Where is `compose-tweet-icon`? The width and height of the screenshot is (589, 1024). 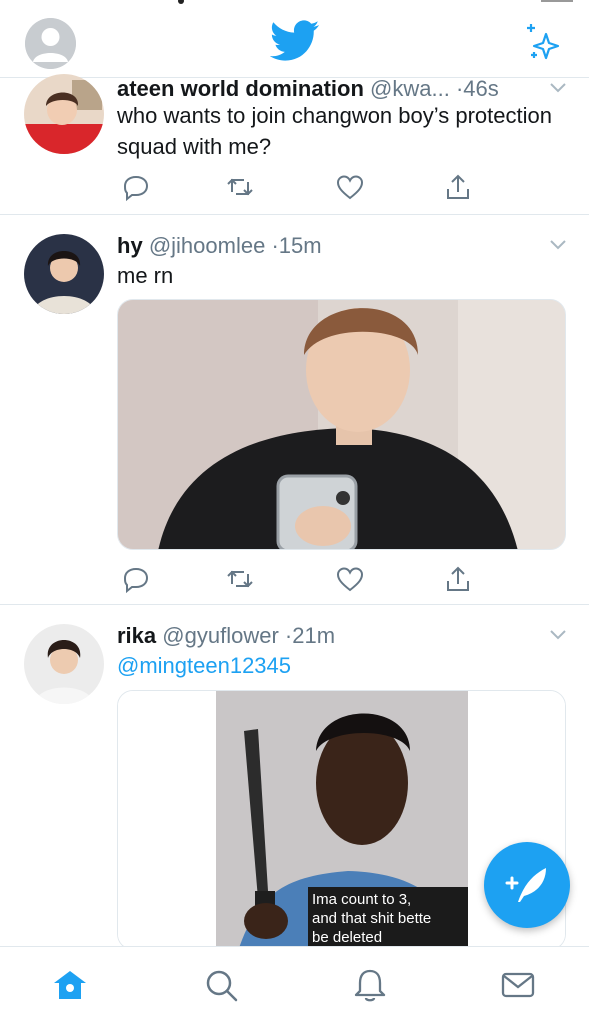 compose-tweet-icon is located at coordinates (525, 885).